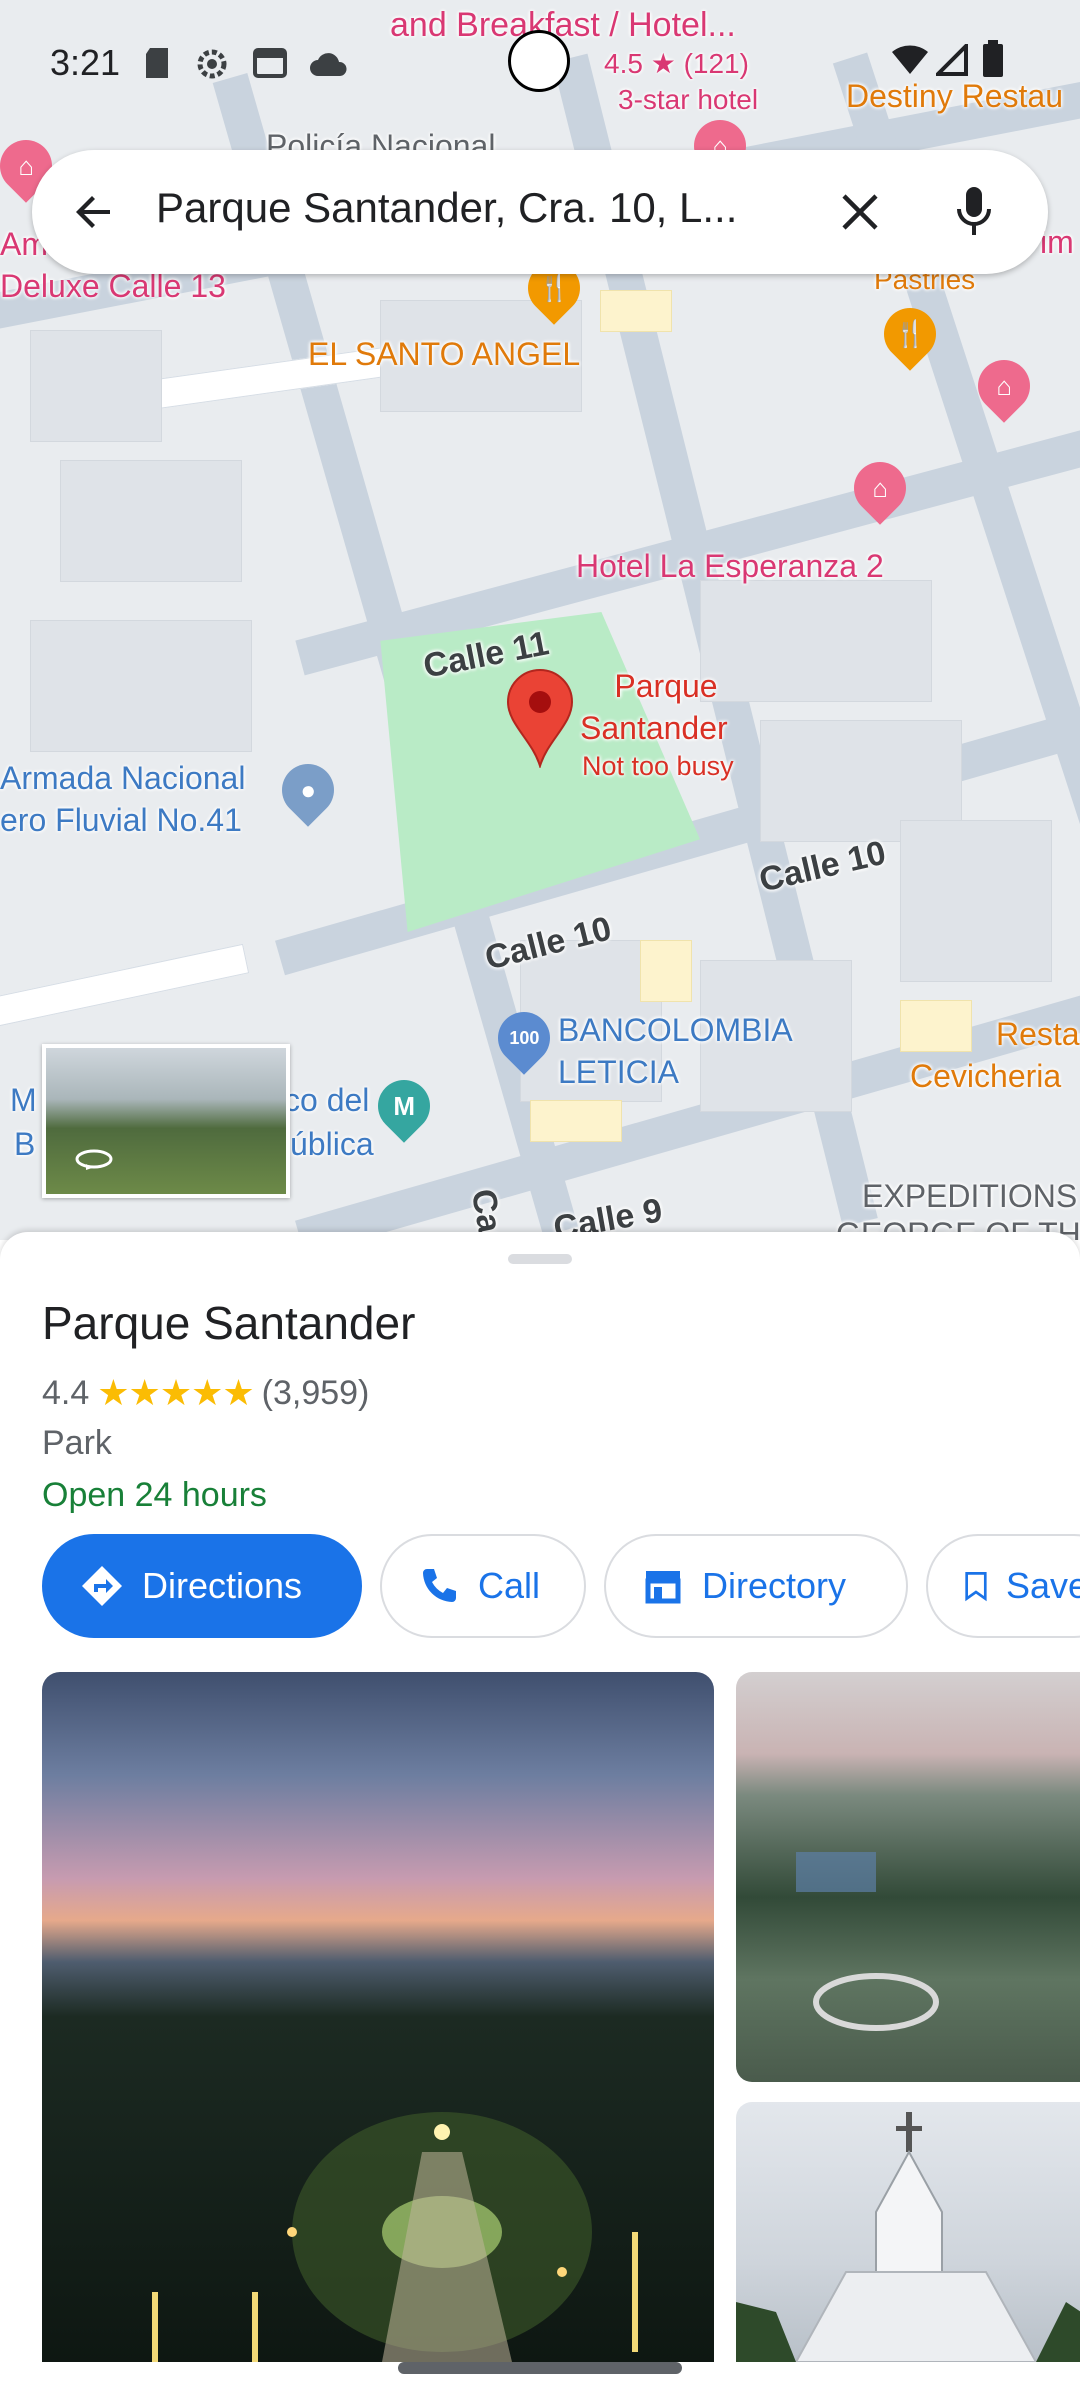  What do you see at coordinates (658, 766) in the screenshot?
I see `park-busy-label: Not too busy` at bounding box center [658, 766].